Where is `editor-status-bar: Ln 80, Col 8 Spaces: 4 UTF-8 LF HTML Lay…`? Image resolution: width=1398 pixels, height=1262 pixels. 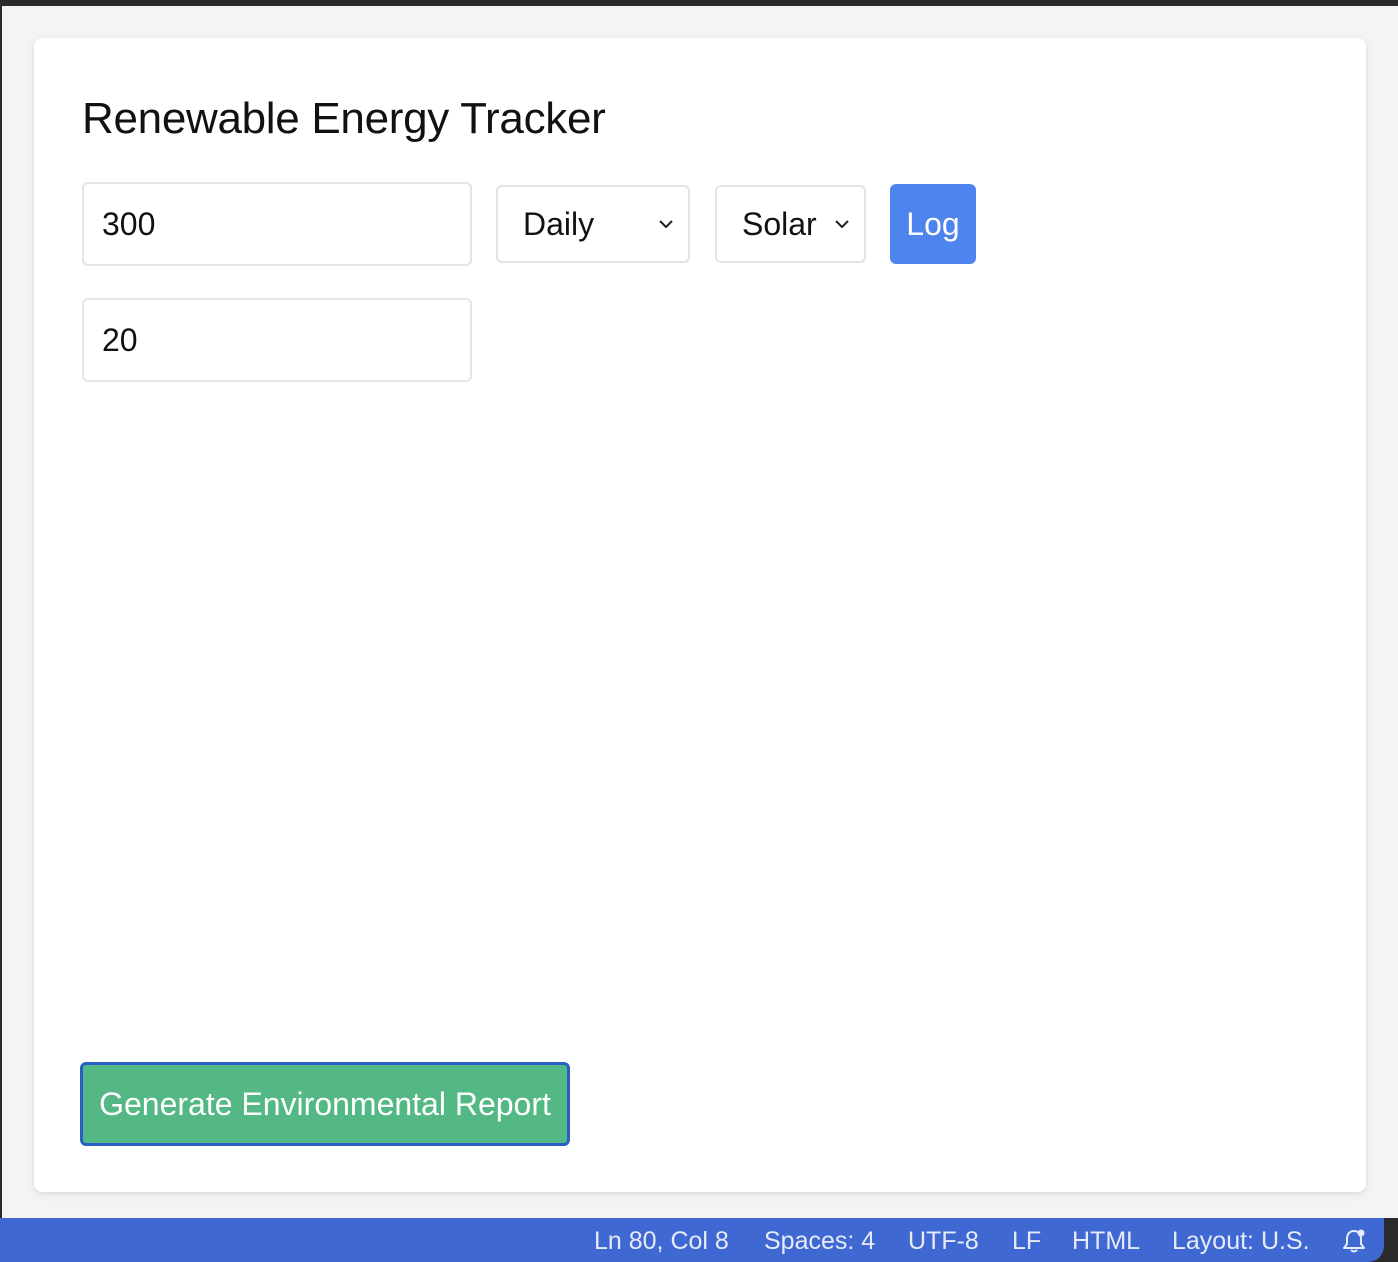
editor-status-bar: Ln 80, Col 8 Spaces: 4 UTF-8 LF HTML Lay… is located at coordinates (692, 1240).